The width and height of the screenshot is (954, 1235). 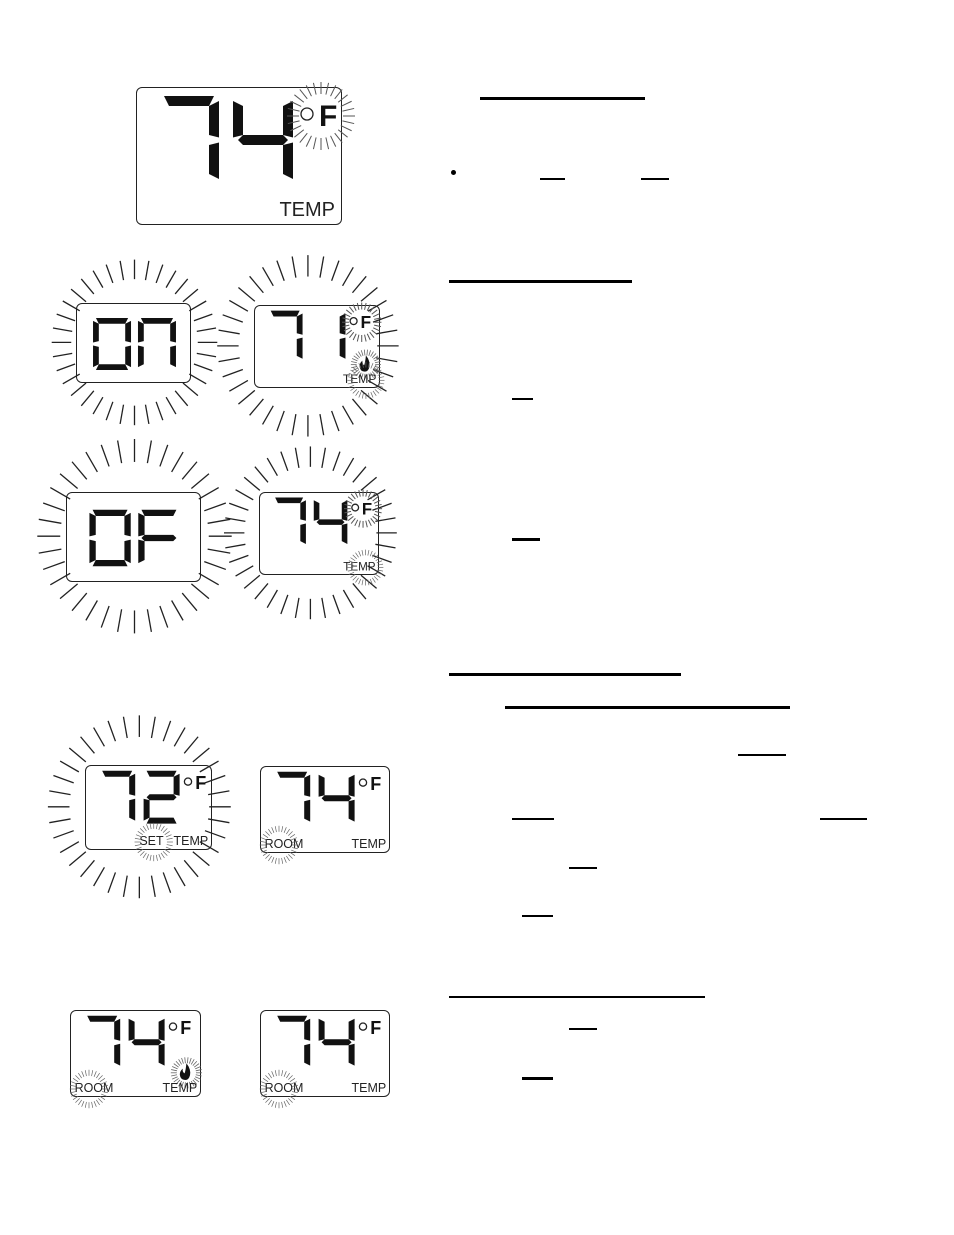 I want to click on set-label: SET, so click(x=151, y=841).